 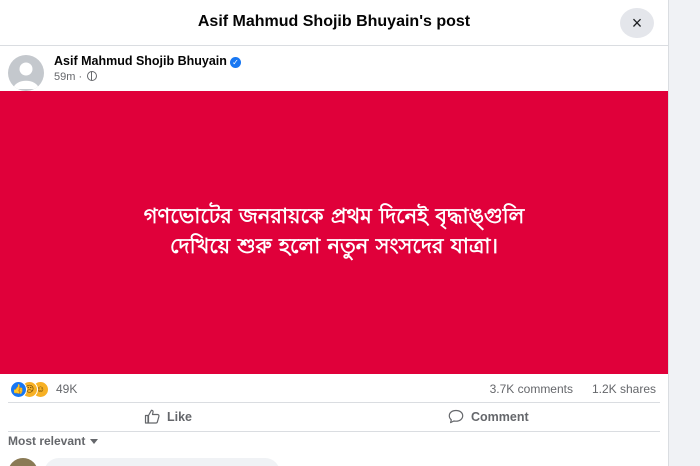 I want to click on shares-count: 1.2K shares, so click(x=624, y=389).